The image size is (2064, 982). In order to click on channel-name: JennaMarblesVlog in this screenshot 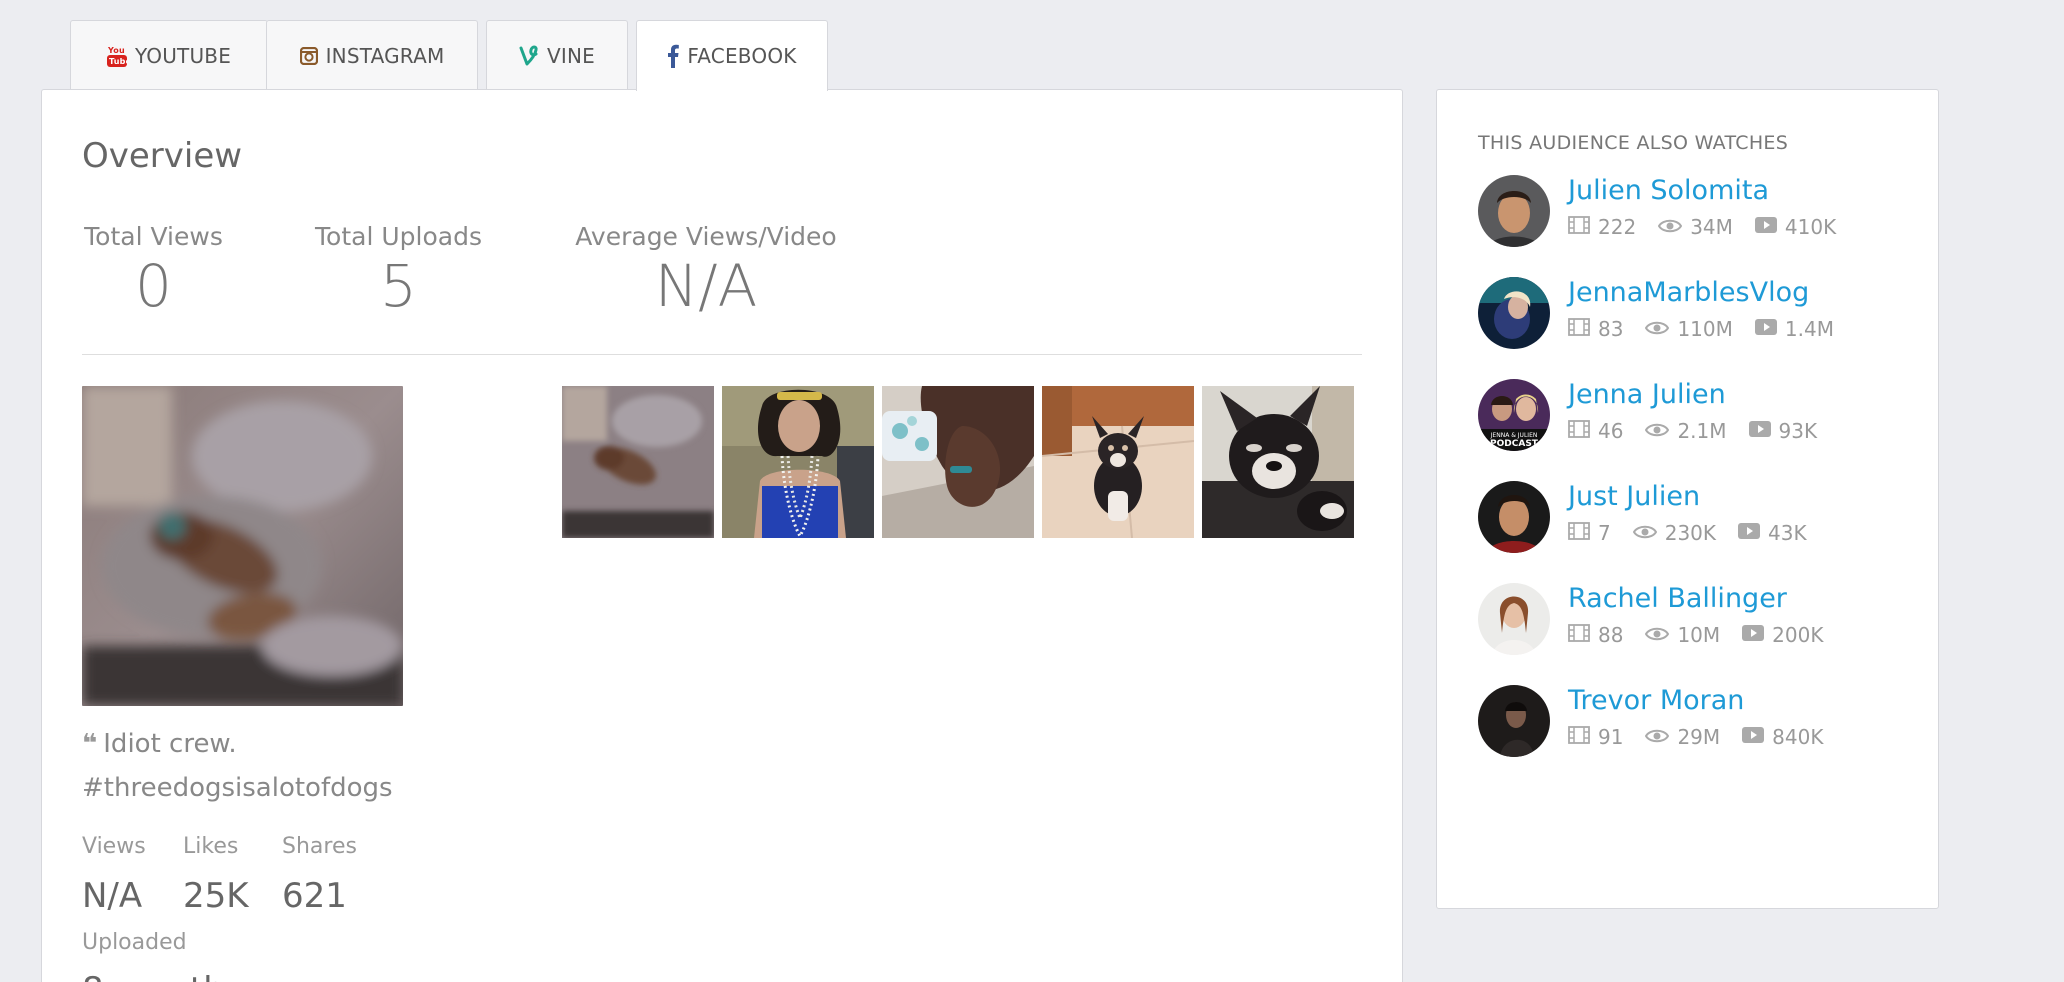, I will do `click(1688, 292)`.